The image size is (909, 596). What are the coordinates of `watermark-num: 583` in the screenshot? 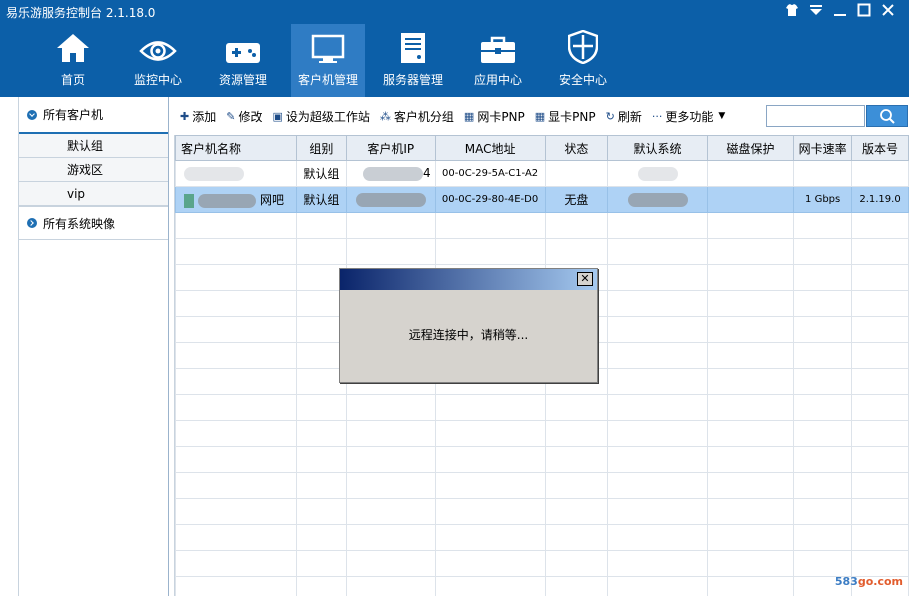 It's located at (846, 581).